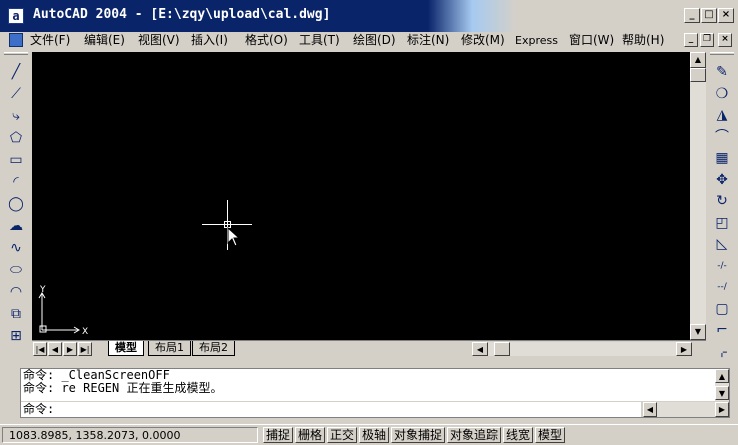 The width and height of the screenshot is (738, 445). What do you see at coordinates (55, 349) in the screenshot?
I see `prev-tab-button: ◀` at bounding box center [55, 349].